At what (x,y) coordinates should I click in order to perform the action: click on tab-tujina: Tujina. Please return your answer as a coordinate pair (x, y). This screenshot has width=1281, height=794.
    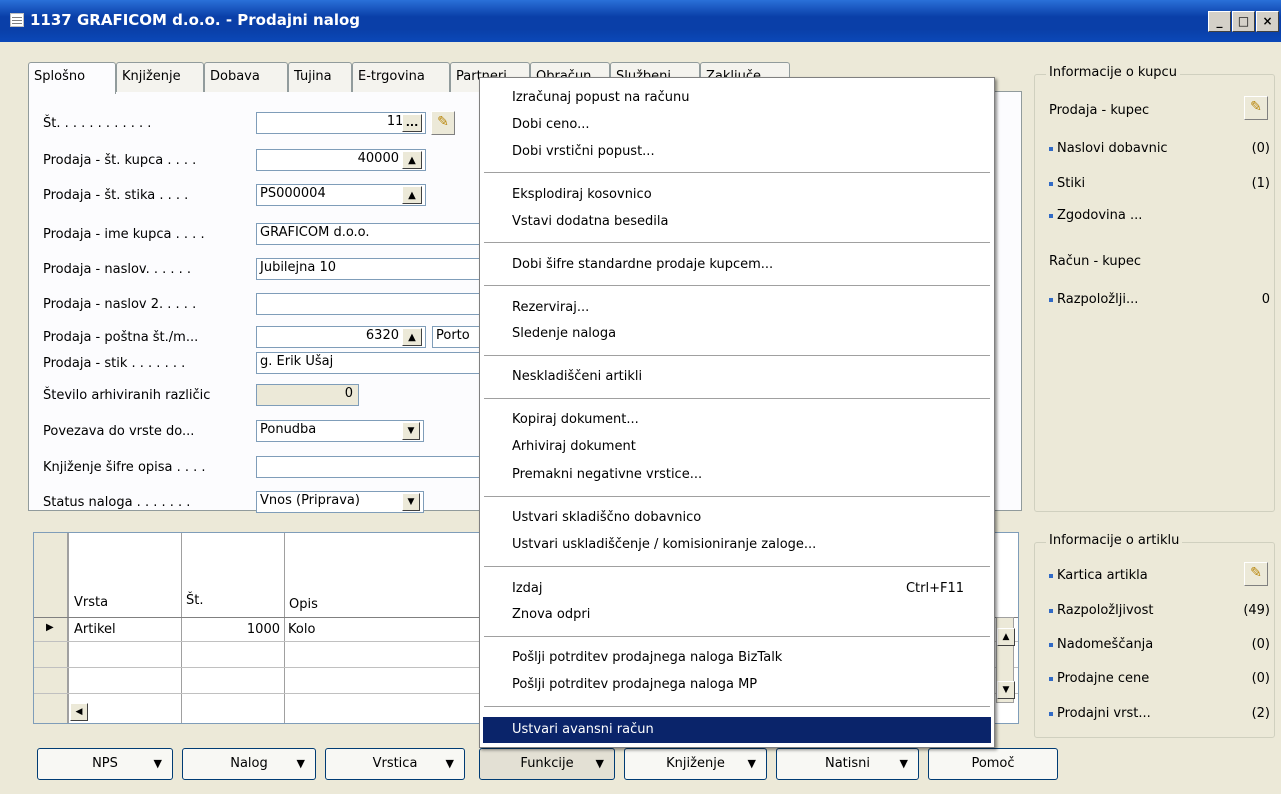
    Looking at the image, I should click on (320, 77).